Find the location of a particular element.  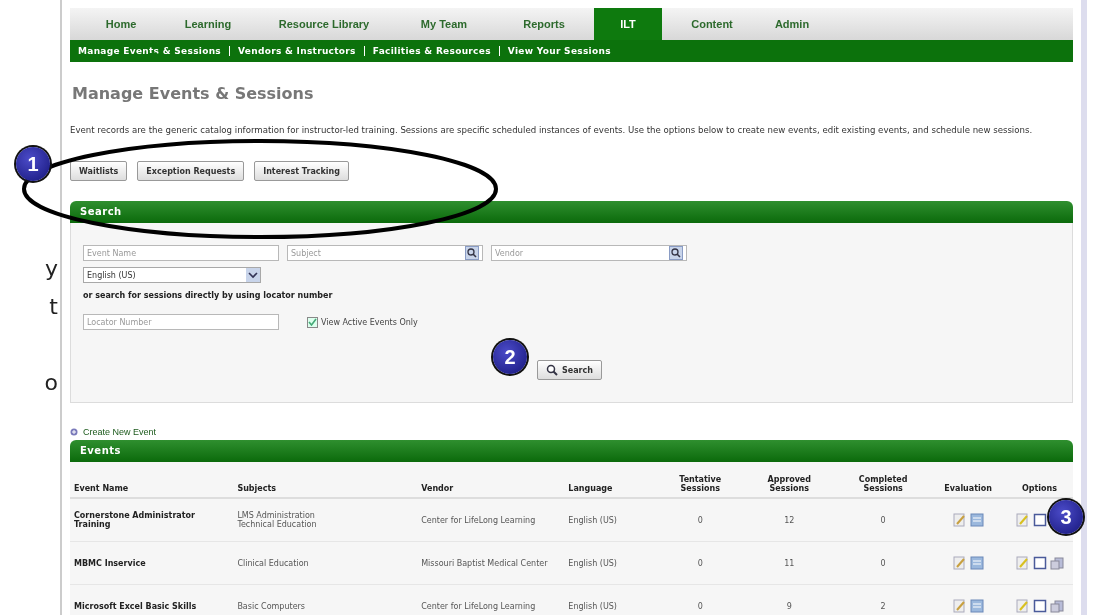

column-header: Approved Sessions is located at coordinates (789, 480).